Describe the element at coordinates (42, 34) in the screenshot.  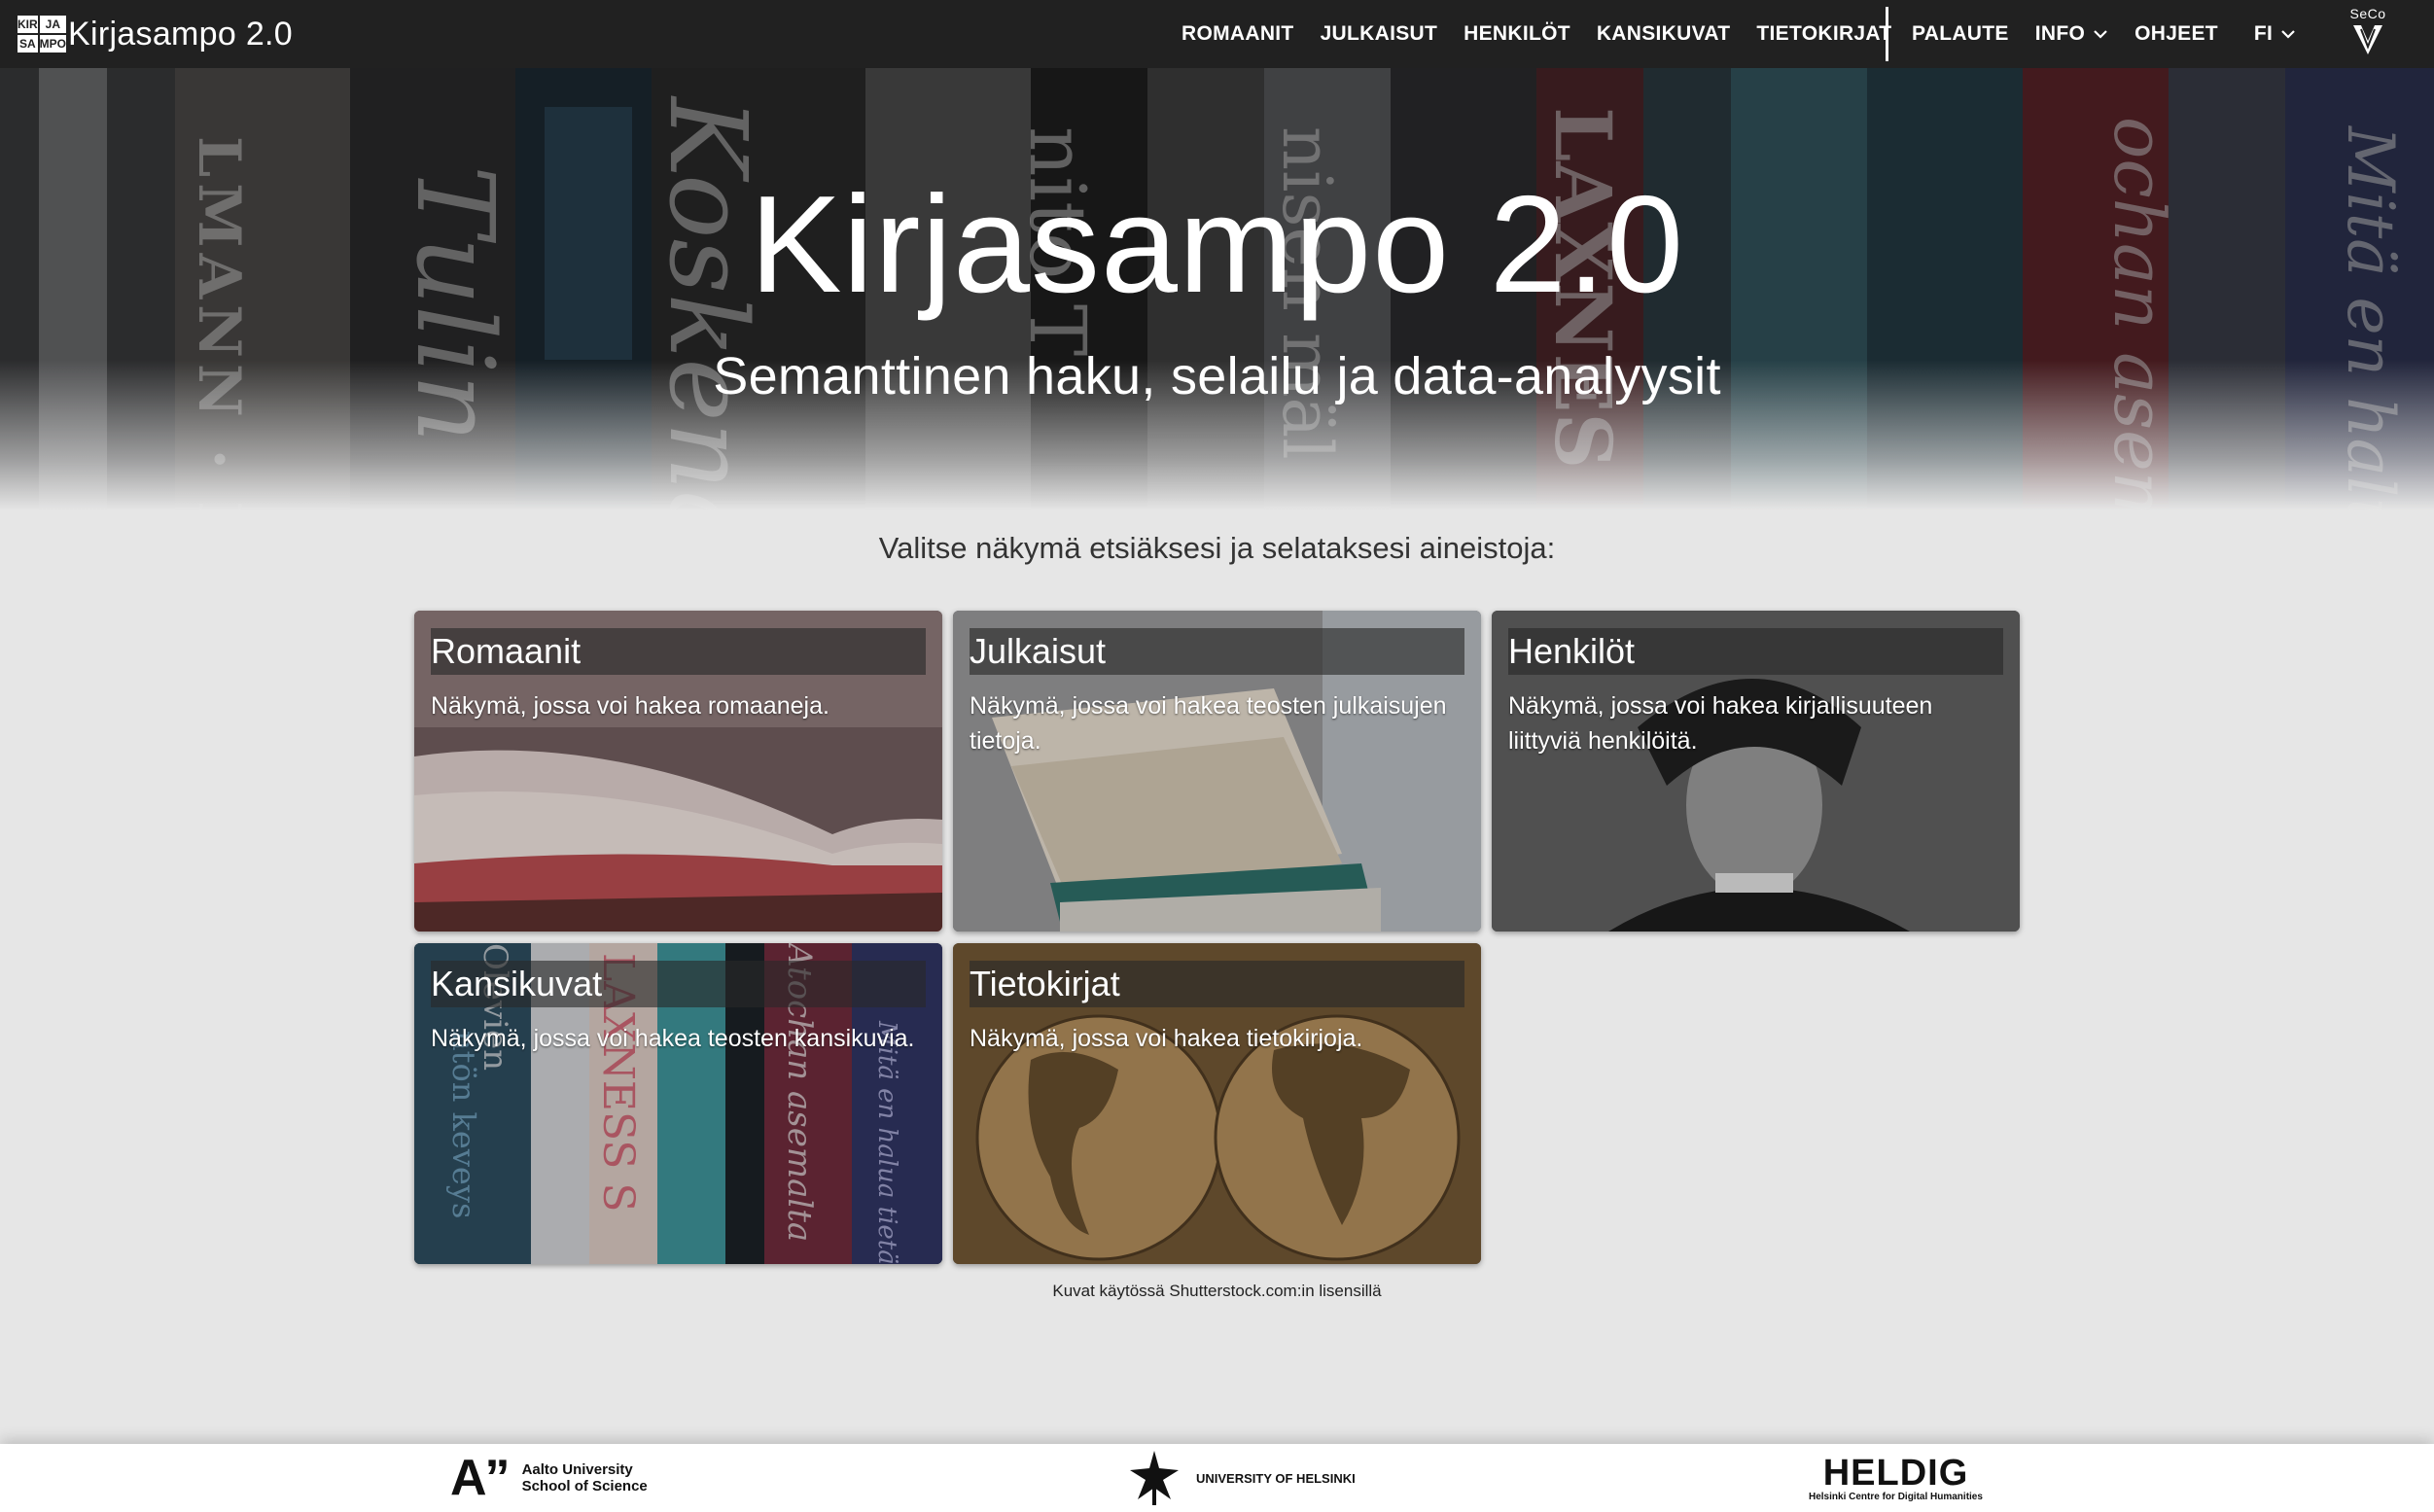
I see `kirjasampo-logo-icon: KIR JA SA MPO` at that location.